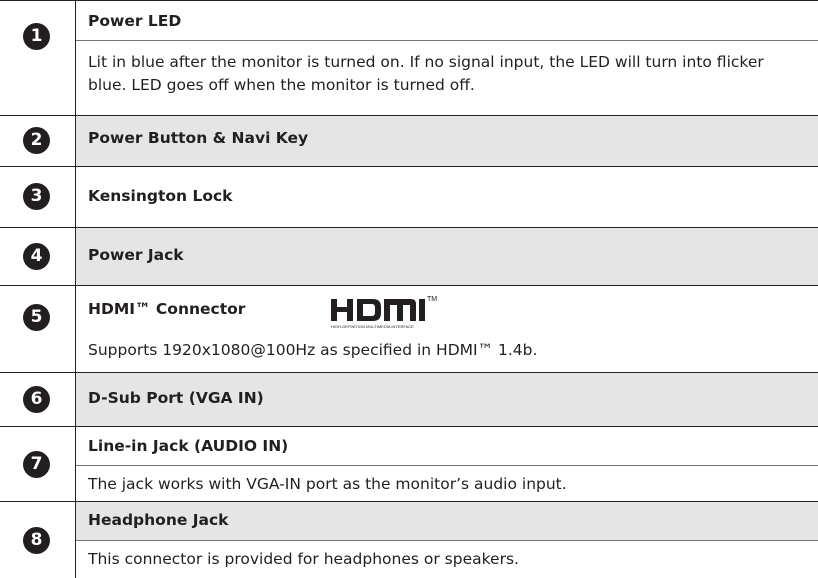 The height and width of the screenshot is (578, 818). What do you see at coordinates (446, 197) in the screenshot?
I see `content-cell: Kensington Lock` at bounding box center [446, 197].